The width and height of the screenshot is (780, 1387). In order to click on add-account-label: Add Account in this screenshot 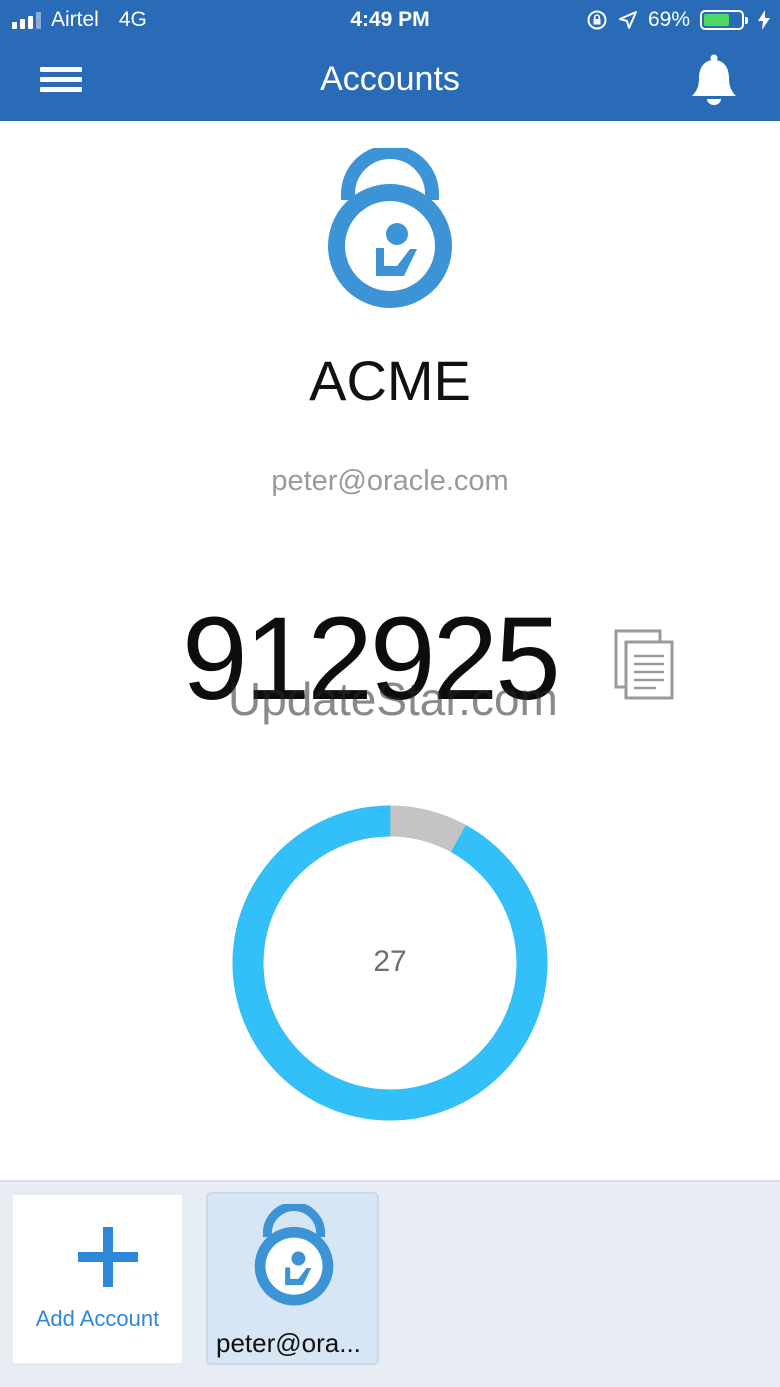, I will do `click(97, 1318)`.